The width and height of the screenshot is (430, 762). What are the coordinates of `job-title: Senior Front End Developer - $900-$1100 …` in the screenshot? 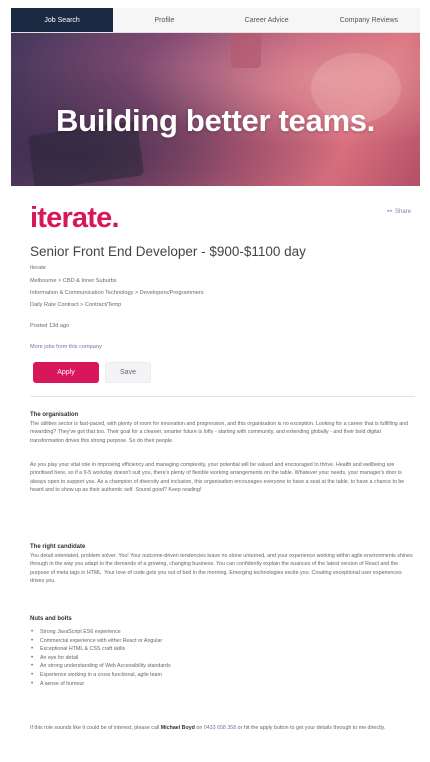 It's located at (168, 251).